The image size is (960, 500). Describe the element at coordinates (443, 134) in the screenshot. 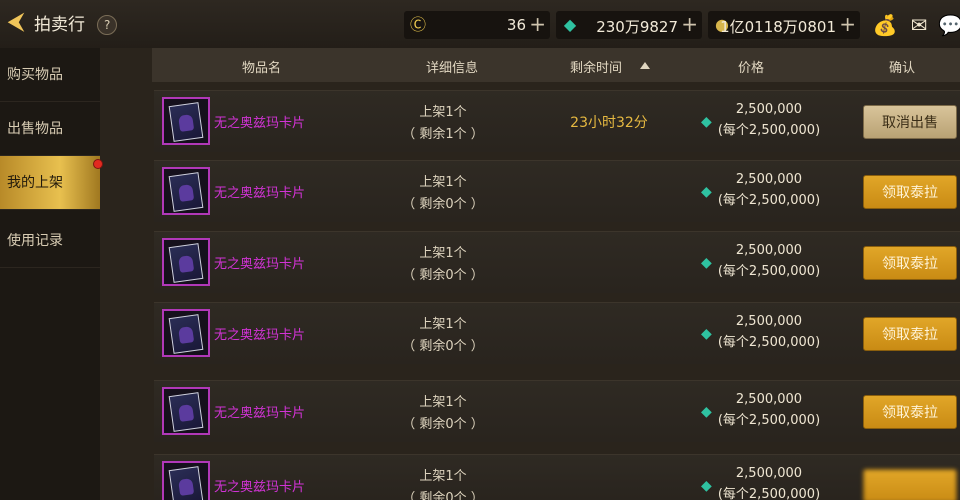

I see `remaining-count: （ 剩余1个 ）` at that location.